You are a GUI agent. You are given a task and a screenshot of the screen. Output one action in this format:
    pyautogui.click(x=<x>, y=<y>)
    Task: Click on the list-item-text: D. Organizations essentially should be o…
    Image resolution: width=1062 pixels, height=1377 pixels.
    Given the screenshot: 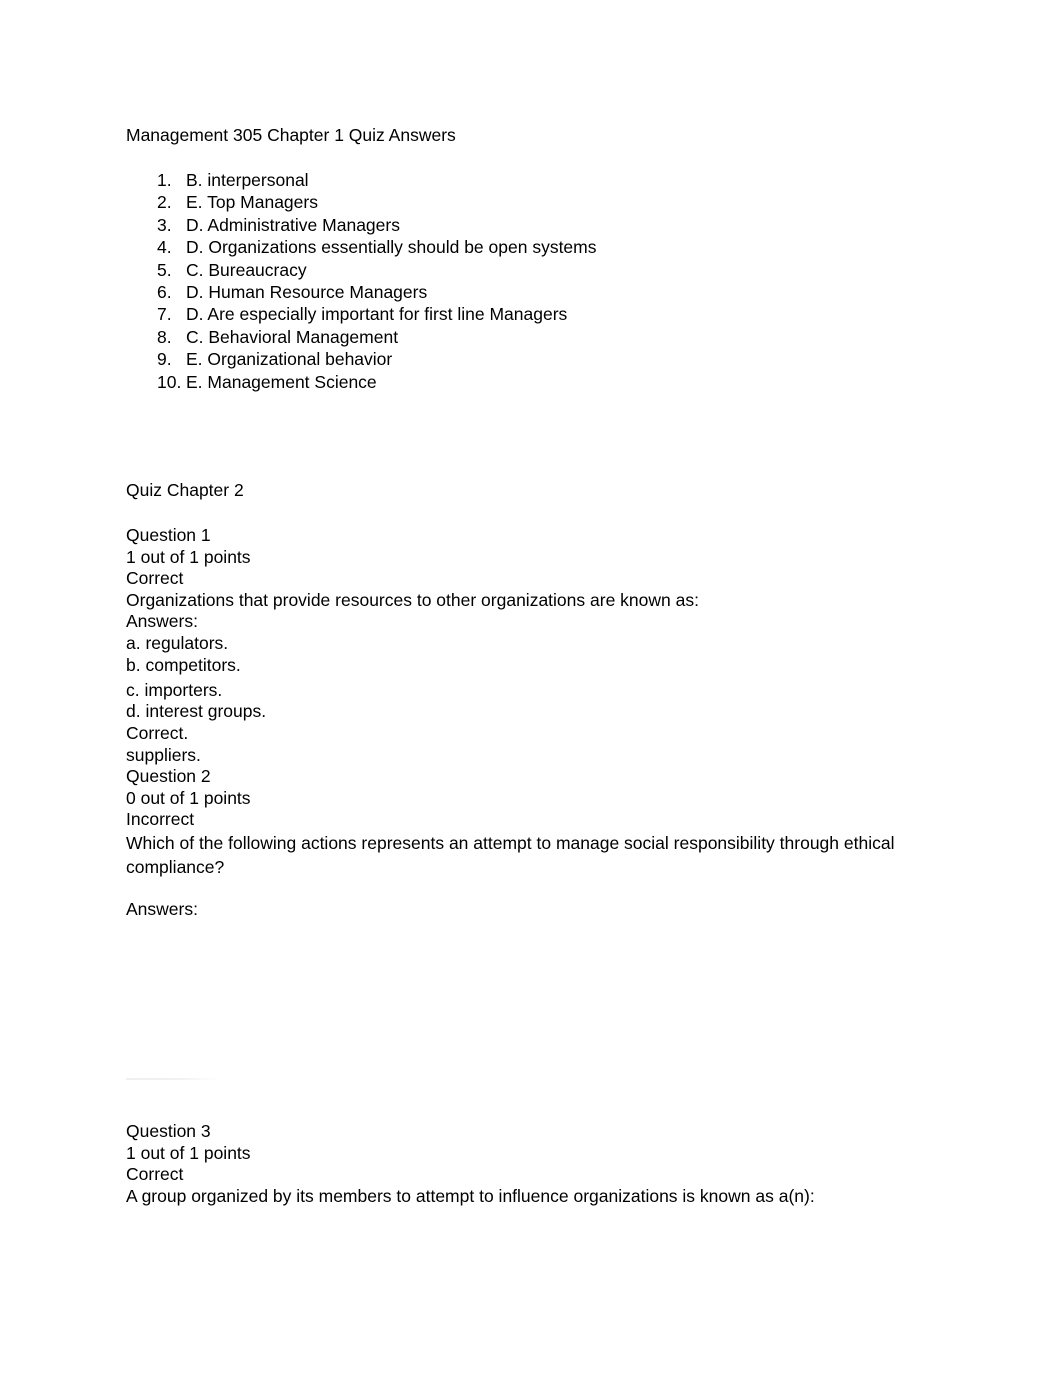 What is the action you would take?
    pyautogui.click(x=391, y=247)
    